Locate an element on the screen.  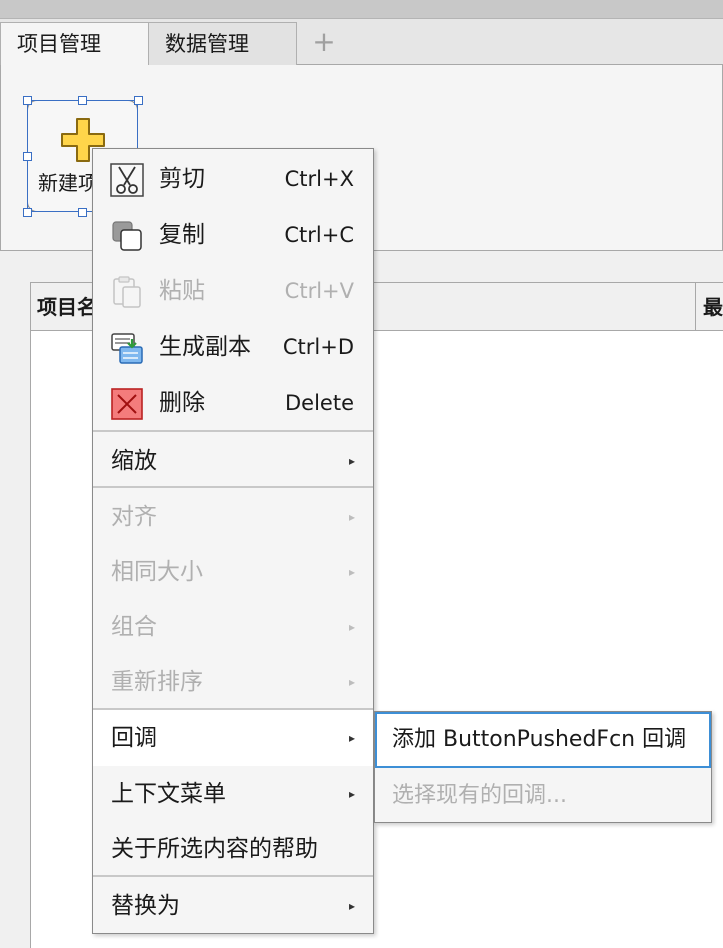
window-top-strip is located at coordinates (361, 9).